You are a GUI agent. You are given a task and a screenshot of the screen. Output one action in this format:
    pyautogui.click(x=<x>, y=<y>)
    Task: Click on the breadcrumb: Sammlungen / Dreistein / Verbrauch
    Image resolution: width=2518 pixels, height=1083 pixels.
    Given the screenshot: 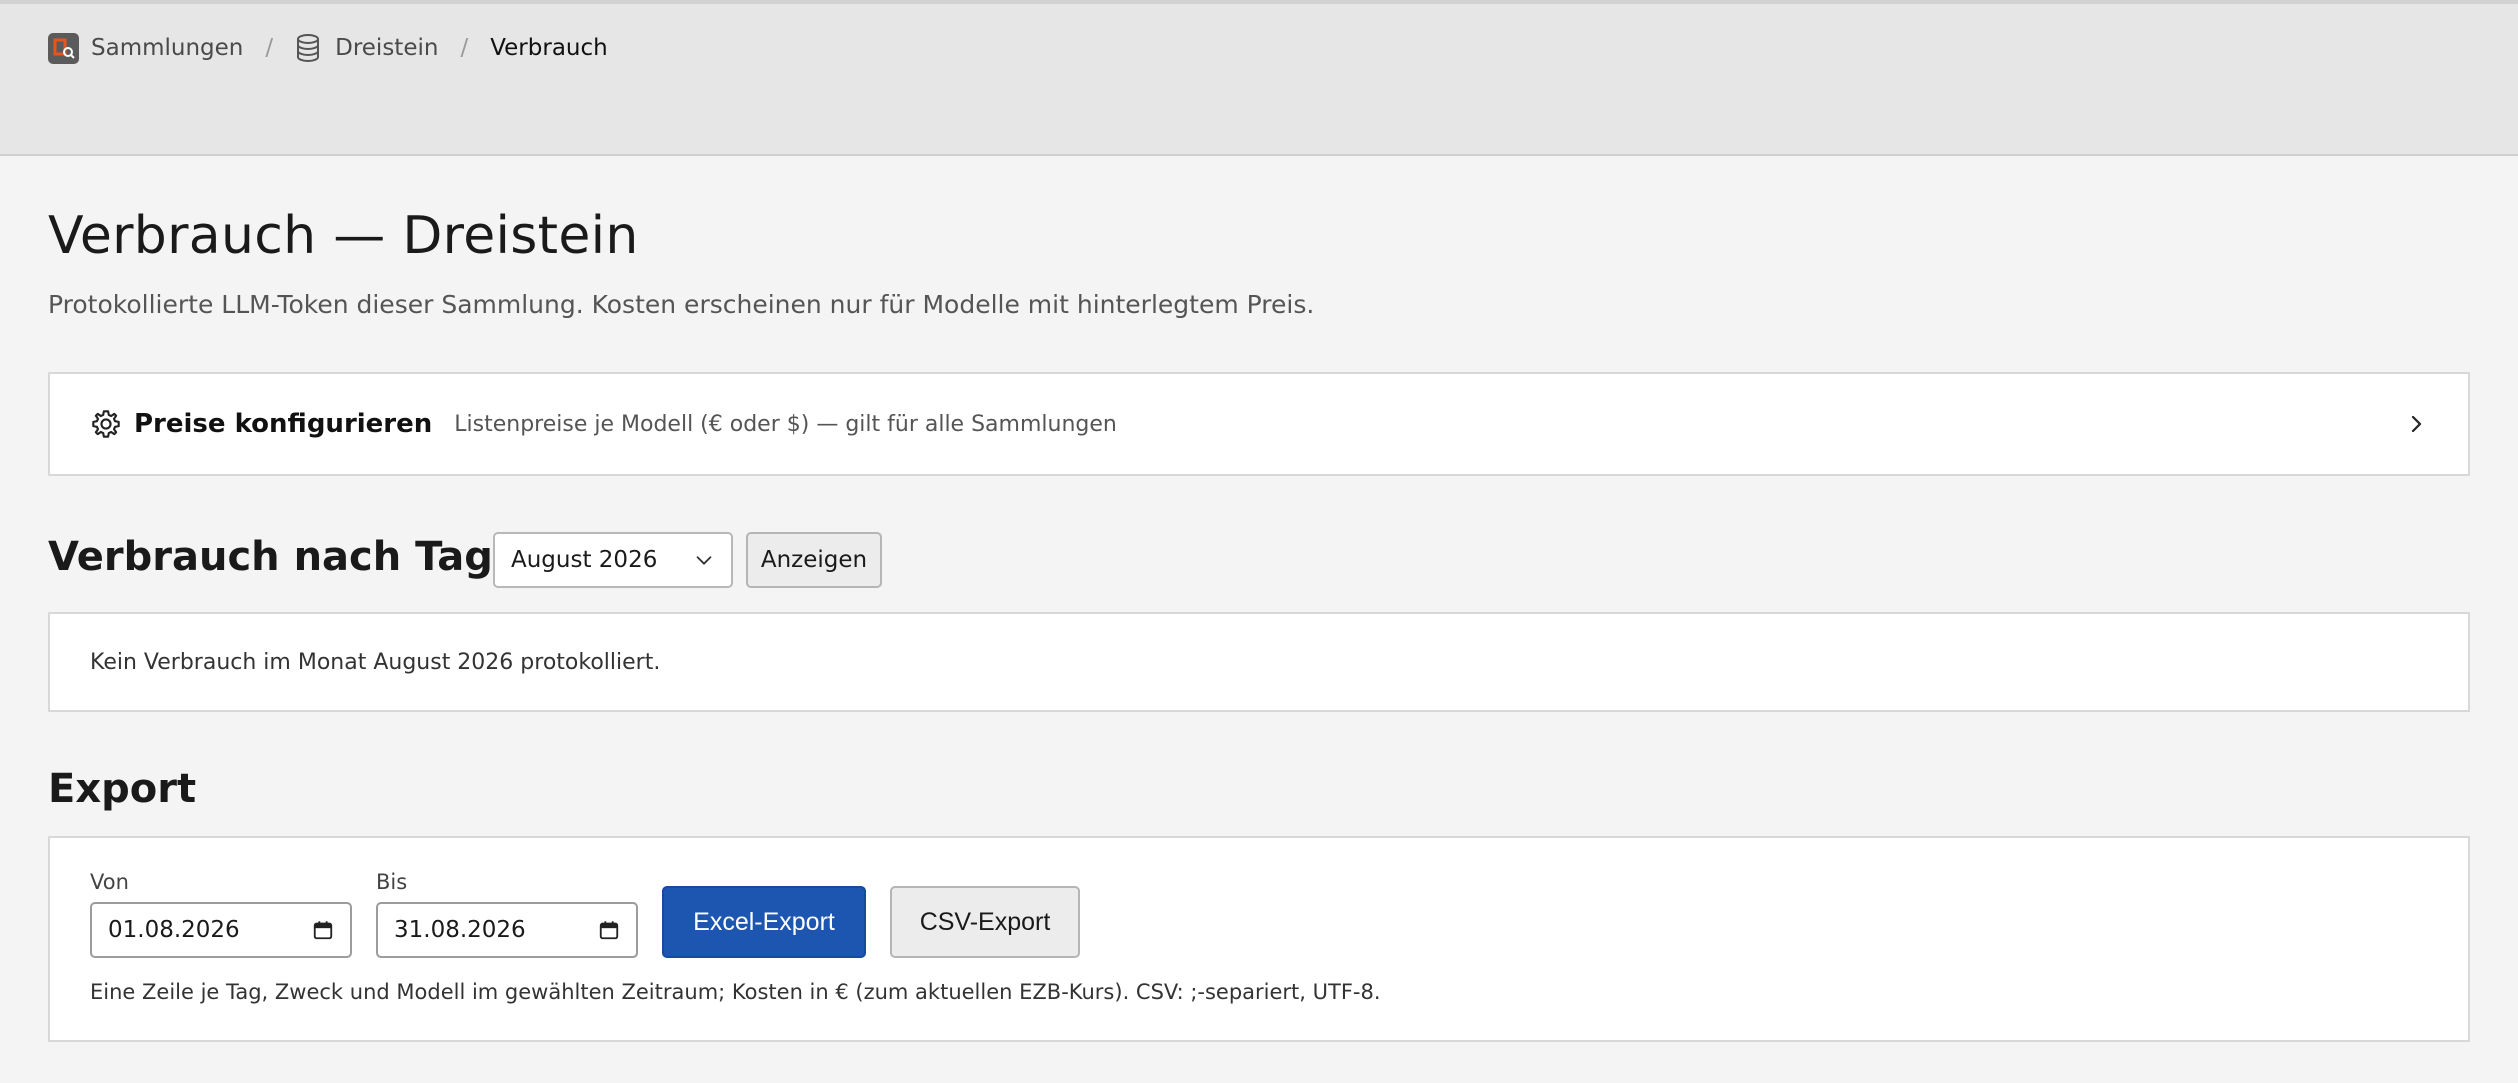 What is the action you would take?
    pyautogui.click(x=328, y=48)
    